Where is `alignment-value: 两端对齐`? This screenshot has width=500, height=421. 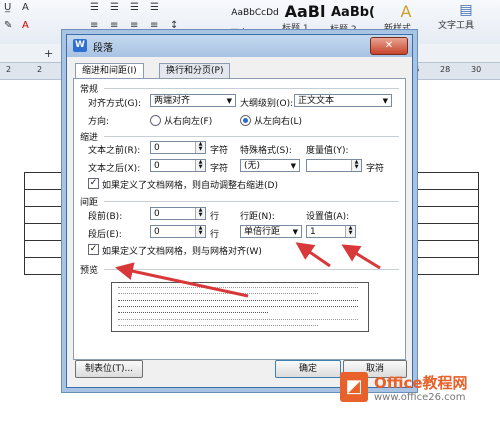
alignment-value: 两端对齐 is located at coordinates (172, 101).